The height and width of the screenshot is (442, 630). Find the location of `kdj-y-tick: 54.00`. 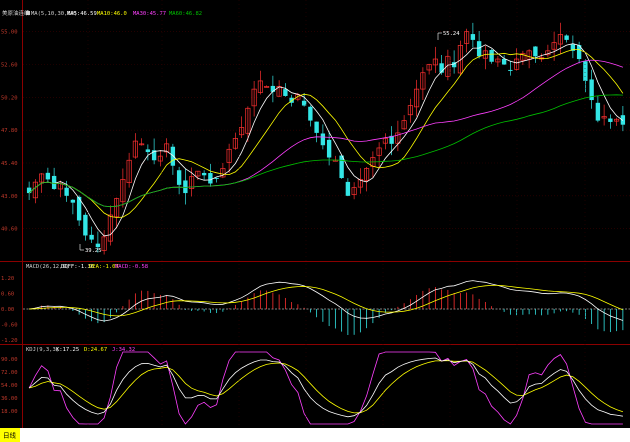

kdj-y-tick: 54.00 is located at coordinates (9, 386).